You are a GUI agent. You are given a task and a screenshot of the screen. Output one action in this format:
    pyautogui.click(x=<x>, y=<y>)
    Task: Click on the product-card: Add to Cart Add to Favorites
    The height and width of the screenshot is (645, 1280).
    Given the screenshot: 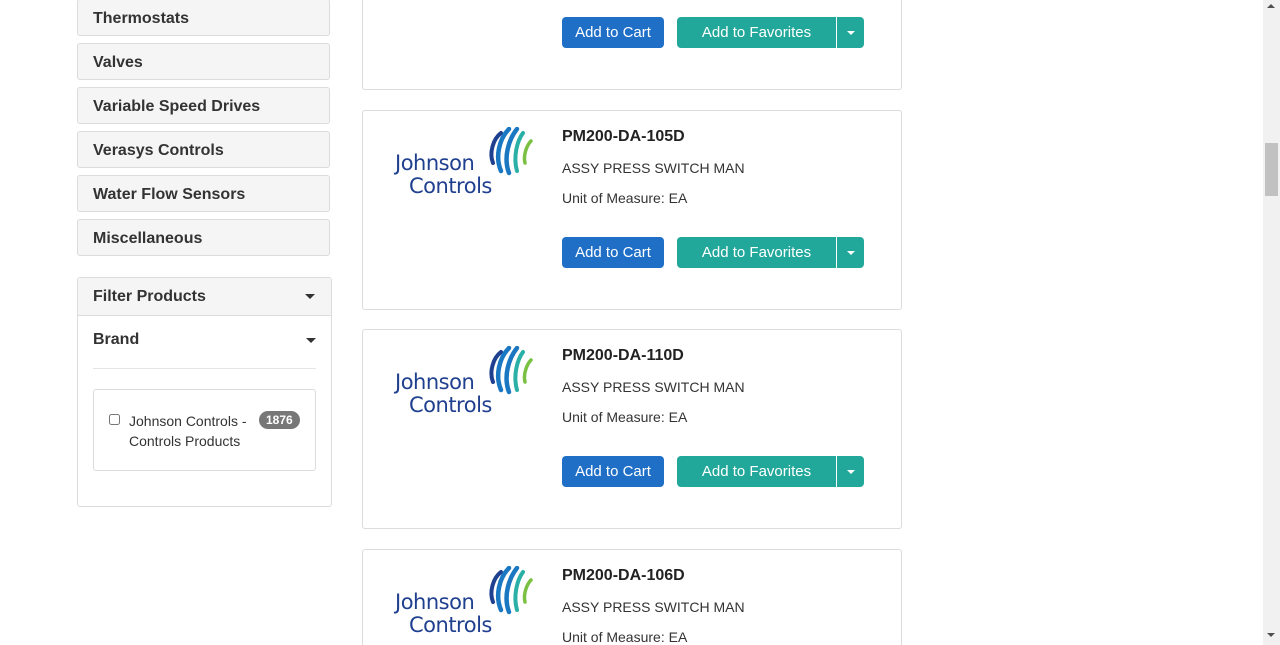 What is the action you would take?
    pyautogui.click(x=632, y=45)
    